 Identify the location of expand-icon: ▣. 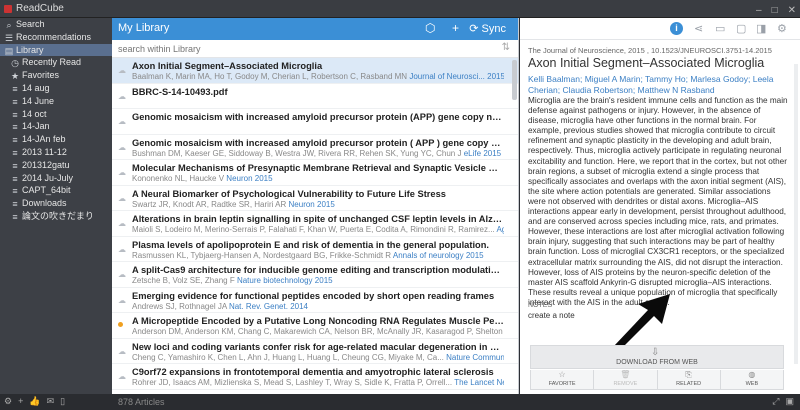
(789, 401).